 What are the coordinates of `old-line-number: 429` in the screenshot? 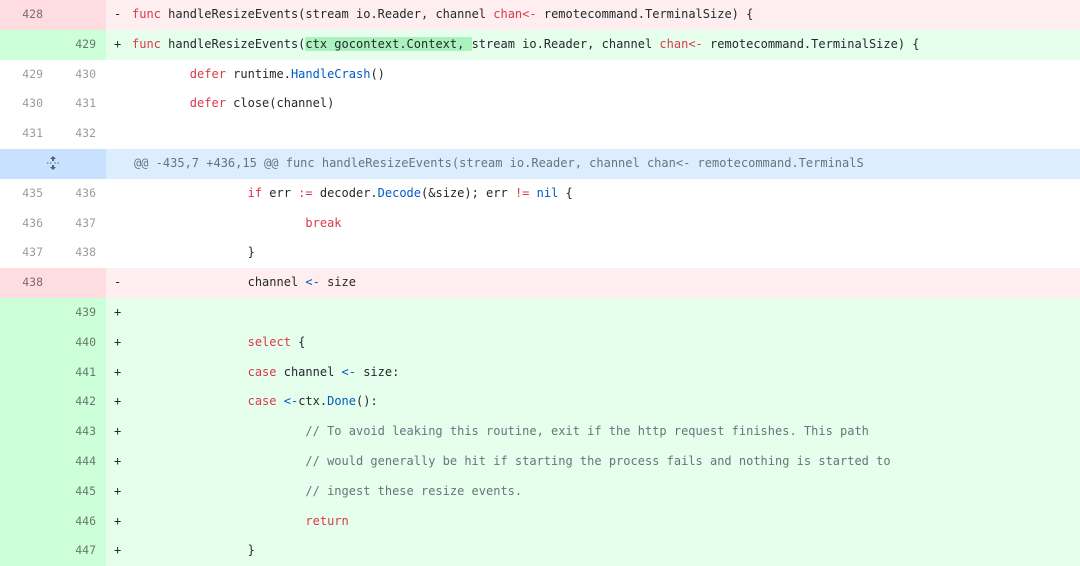 It's located at (26, 74).